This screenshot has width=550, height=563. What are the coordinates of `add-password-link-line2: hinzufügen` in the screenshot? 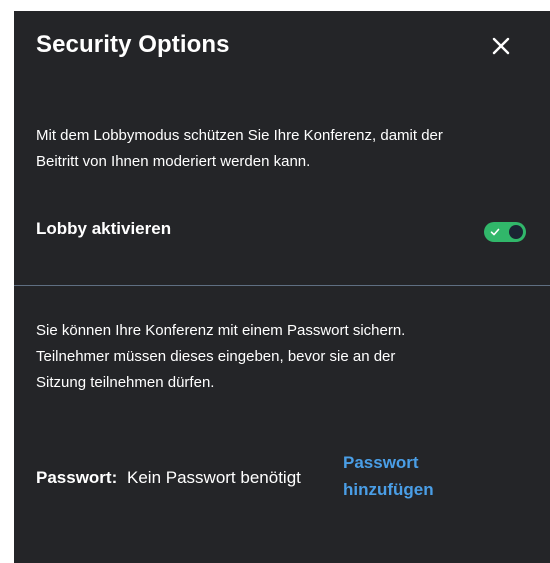 It's located at (388, 489).